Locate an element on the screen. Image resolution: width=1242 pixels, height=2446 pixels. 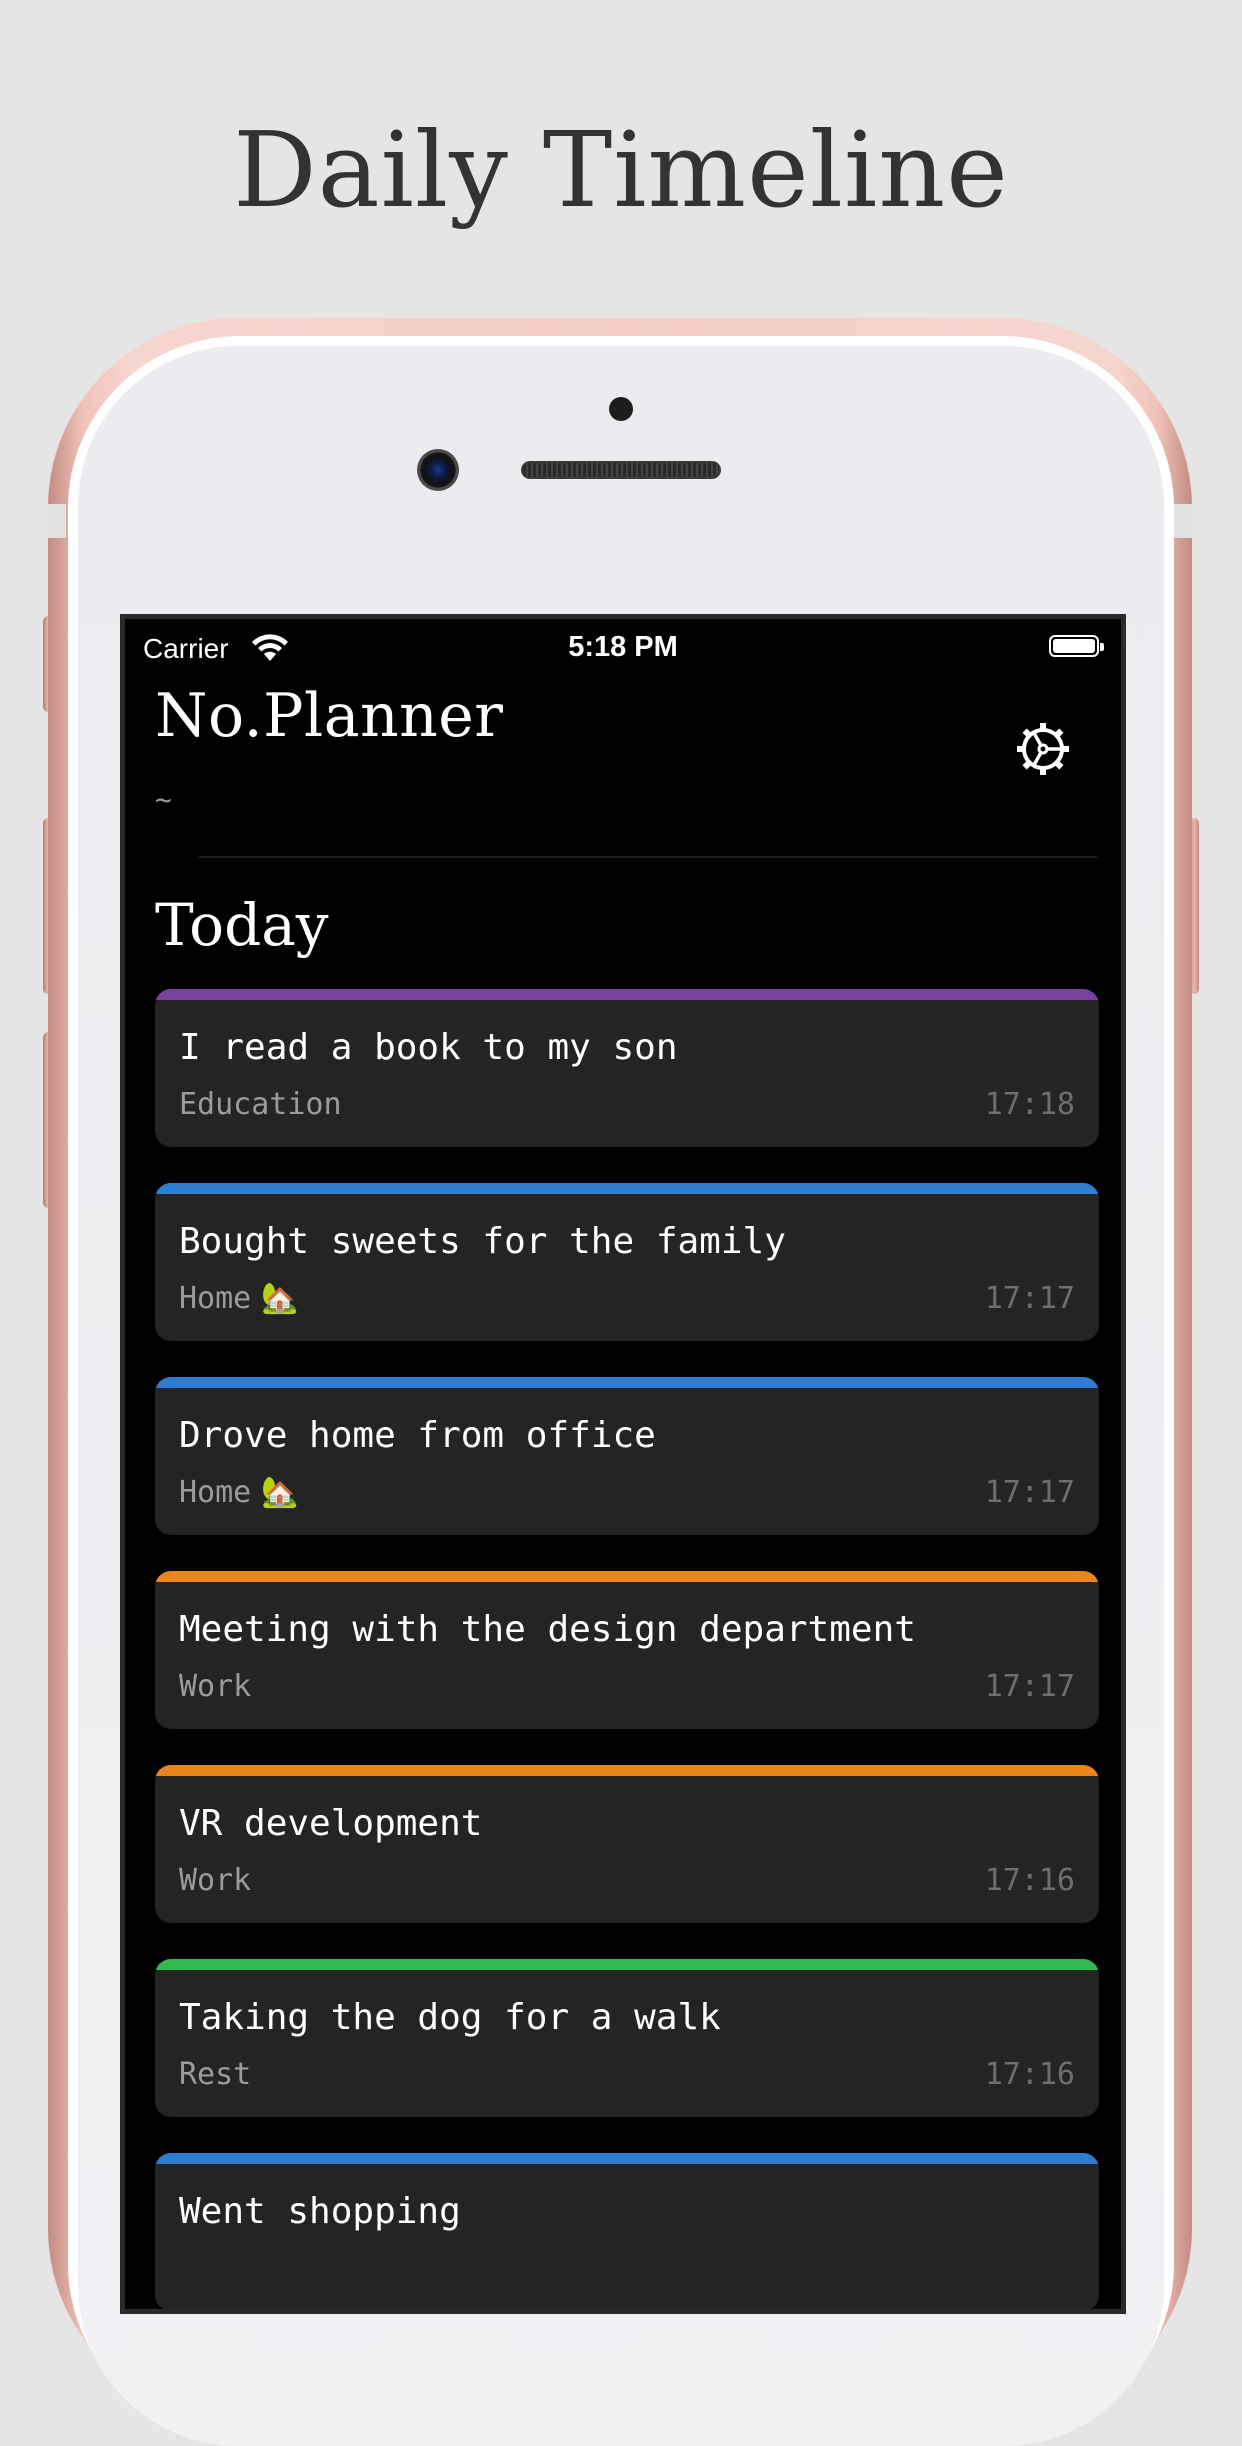
timeline-entry: Taking the dog for a walk Rest 17:16 is located at coordinates (627, 2038).